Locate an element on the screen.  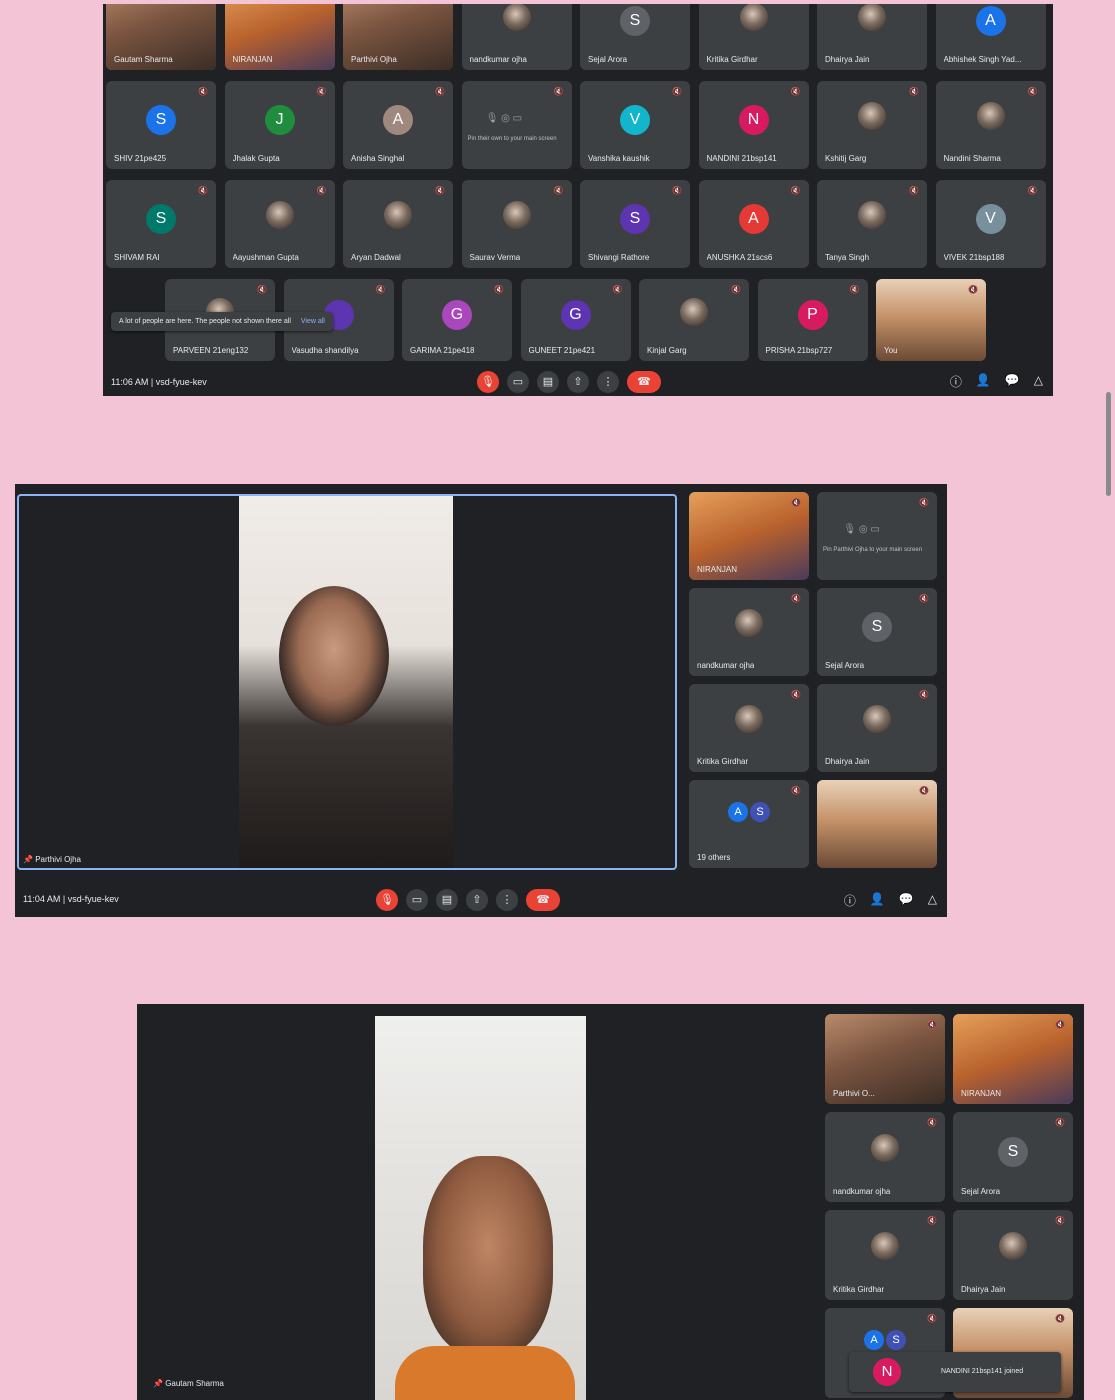
avatar: A is located at coordinates (738, 811).